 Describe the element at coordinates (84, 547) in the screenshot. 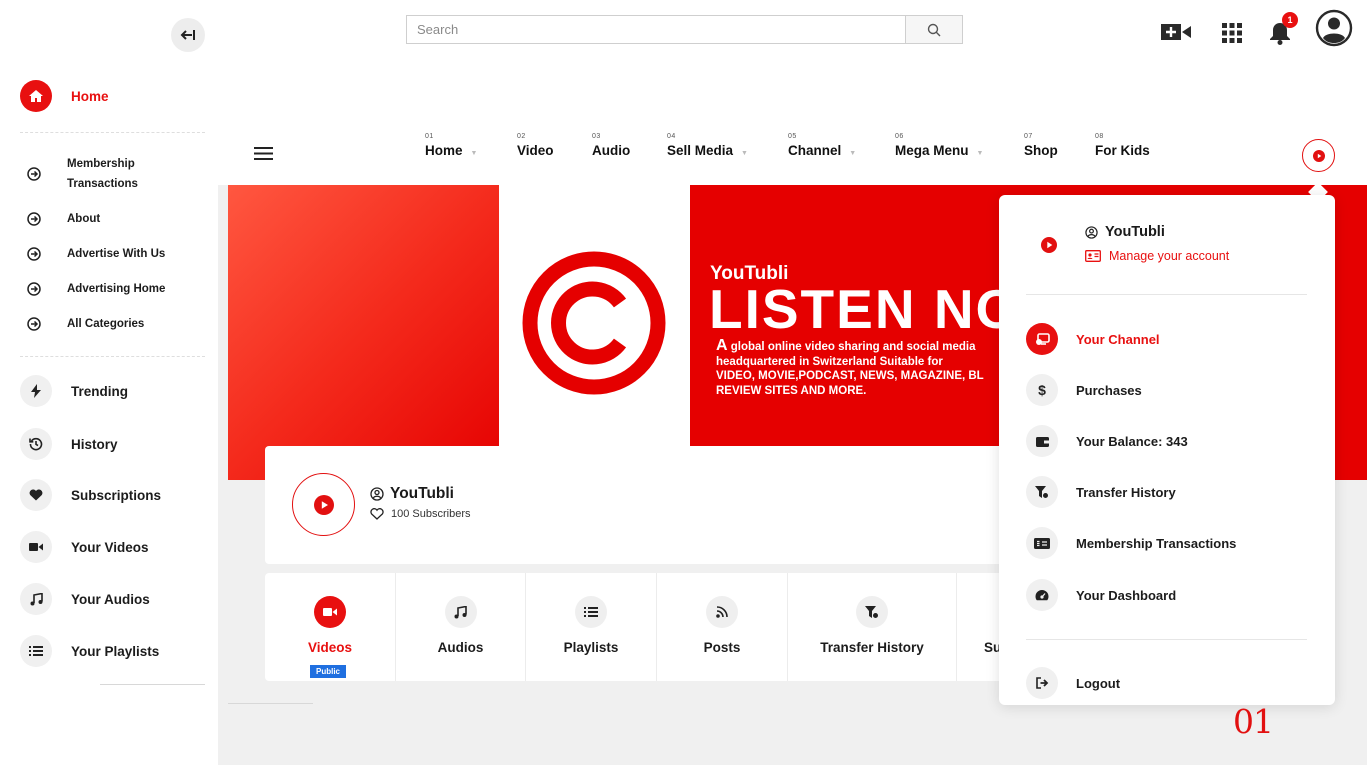

I see `sidebar-item-your-videos: Your Videos` at that location.